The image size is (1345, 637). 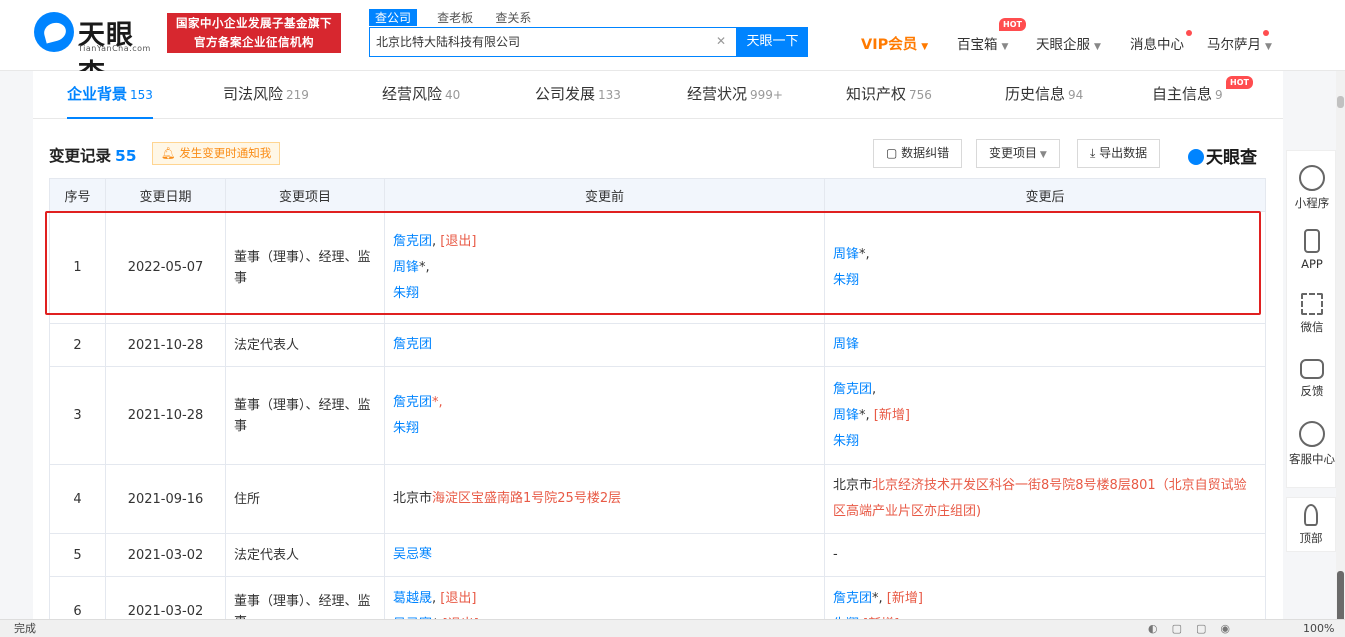 What do you see at coordinates (305, 415) in the screenshot?
I see `change-item: 董事（理事）、经理、监事` at bounding box center [305, 415].